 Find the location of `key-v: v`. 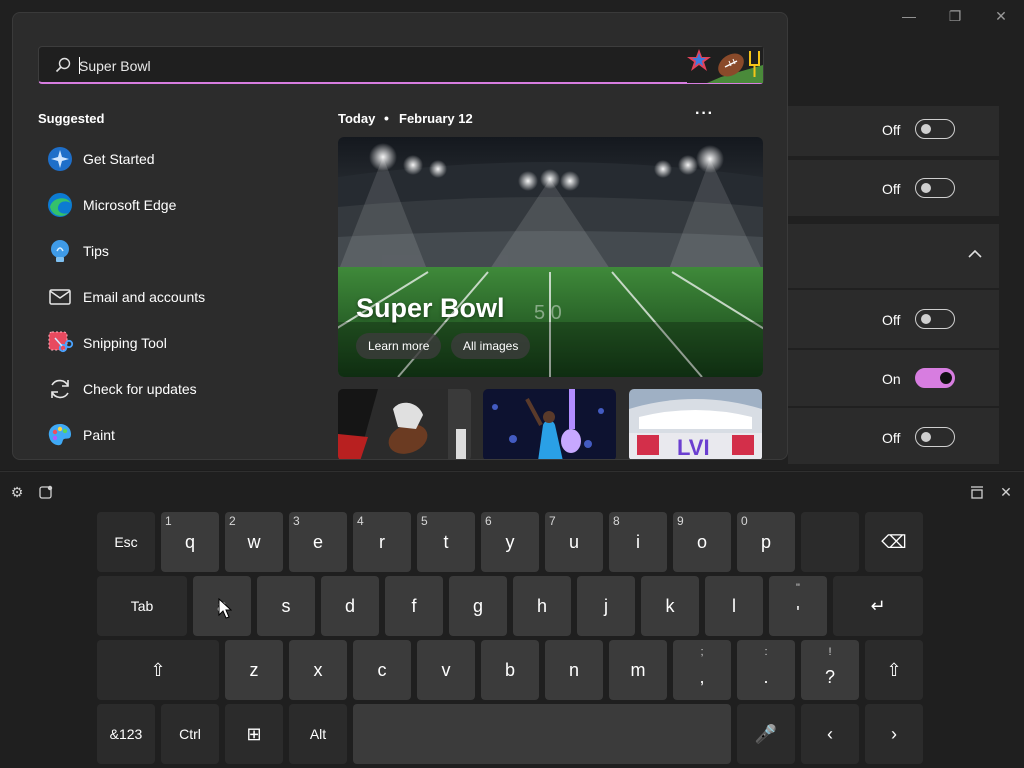

key-v: v is located at coordinates (446, 670).